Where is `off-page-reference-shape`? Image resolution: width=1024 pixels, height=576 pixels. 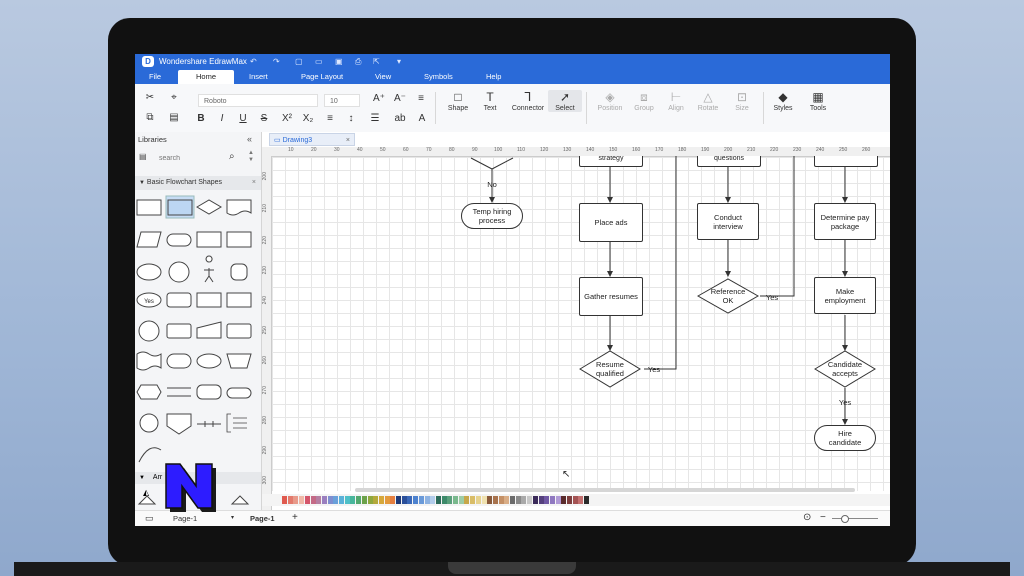 off-page-reference-shape is located at coordinates (179, 424).